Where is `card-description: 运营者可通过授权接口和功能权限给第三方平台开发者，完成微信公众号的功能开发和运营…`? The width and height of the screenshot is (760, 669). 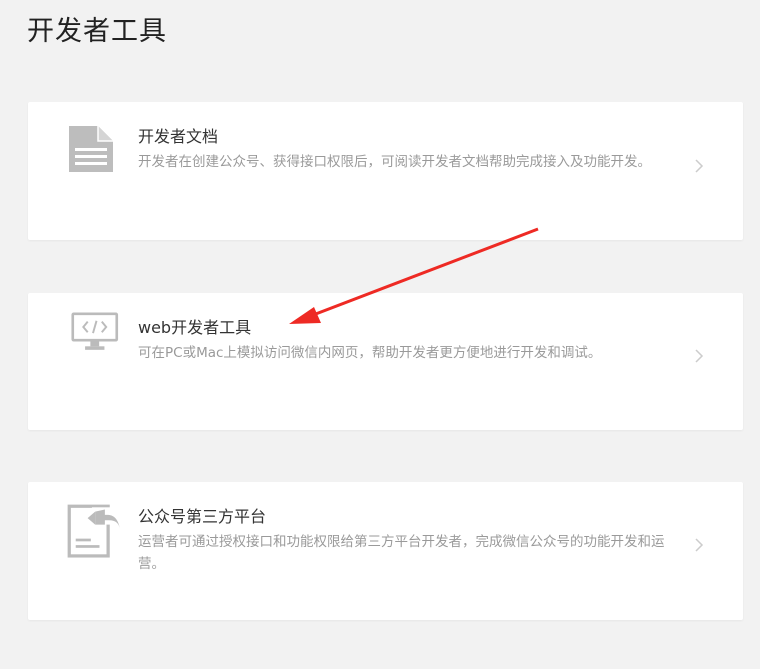 card-description: 运营者可通过授权接口和功能权限给第三方平台开发者，完成微信公众号的功能开发和运营… is located at coordinates (401, 553).